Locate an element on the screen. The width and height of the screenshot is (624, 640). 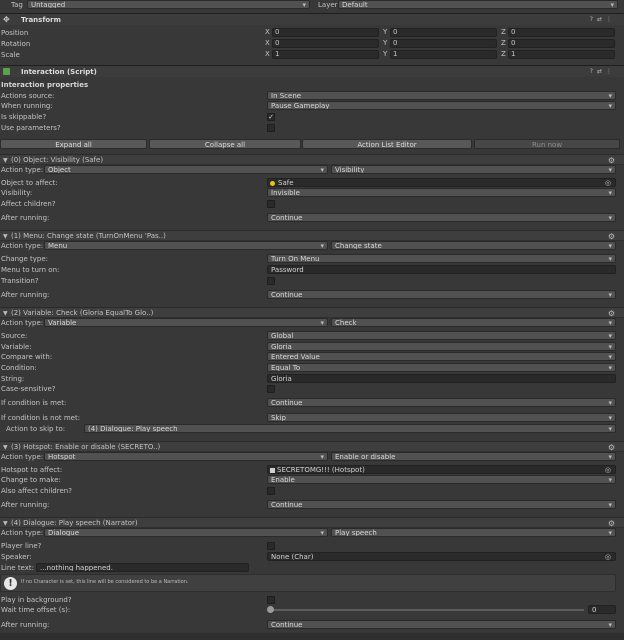
skippable-label: Is skippable? is located at coordinates (24, 117).